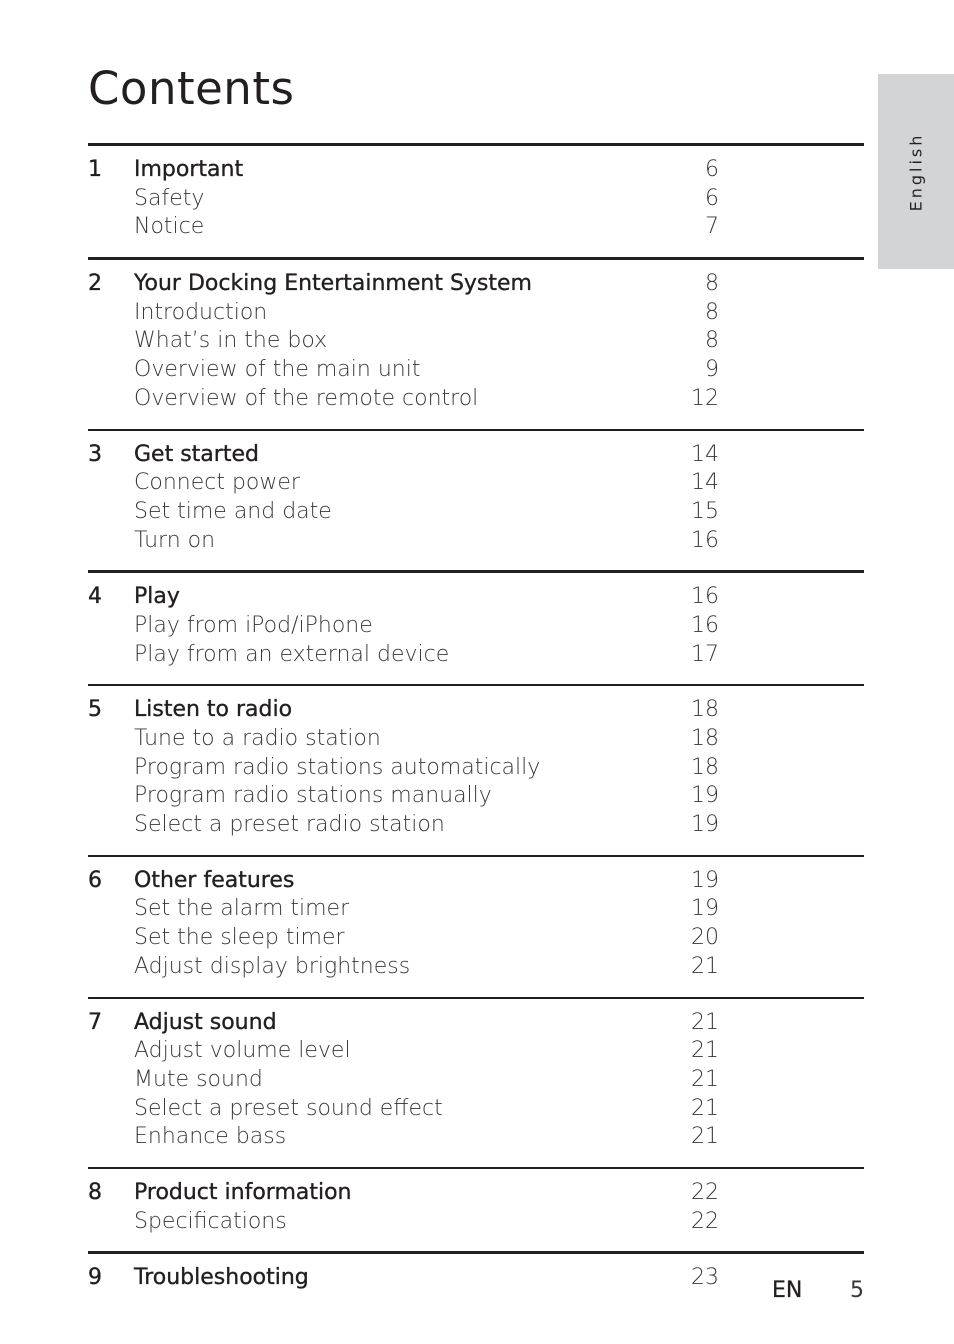  I want to click on toc-page-number: 23, so click(705, 1278).